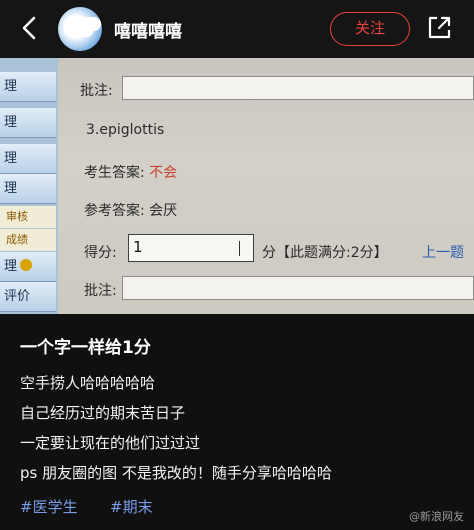  Describe the element at coordinates (443, 253) in the screenshot. I see `prev-question-link: 上一题` at that location.